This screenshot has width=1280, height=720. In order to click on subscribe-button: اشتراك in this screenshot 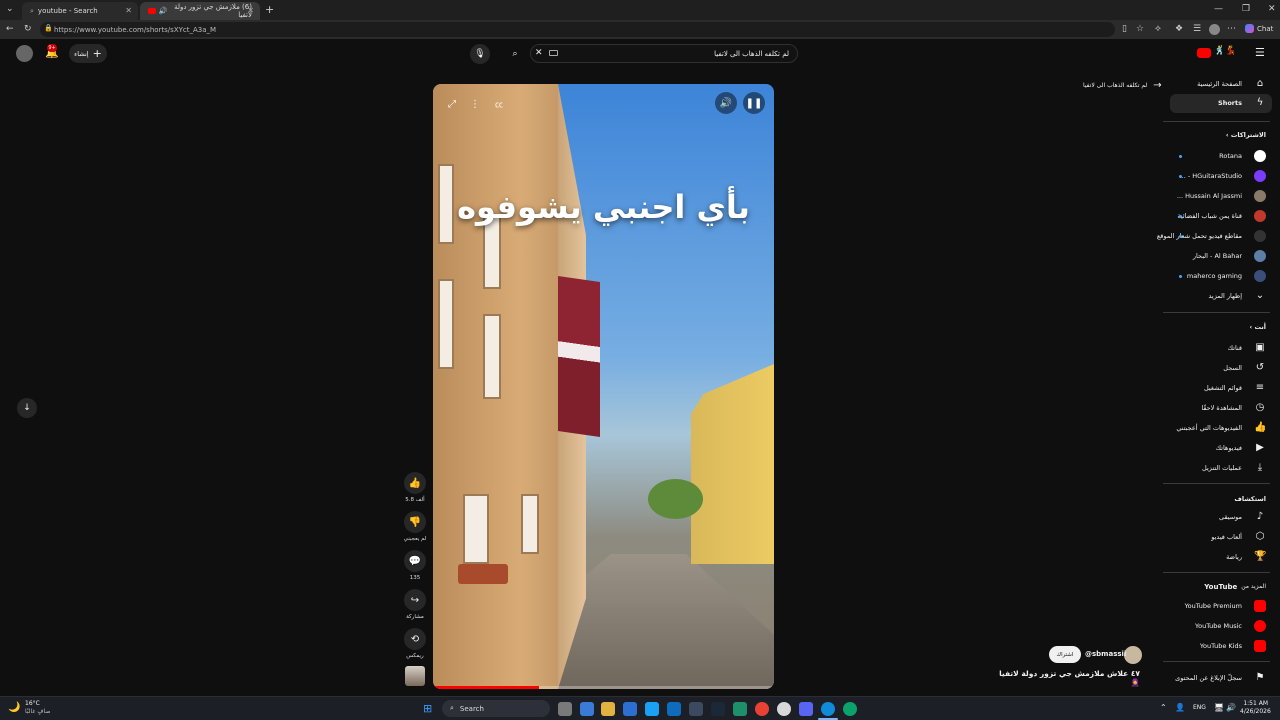, I will do `click(1065, 654)`.